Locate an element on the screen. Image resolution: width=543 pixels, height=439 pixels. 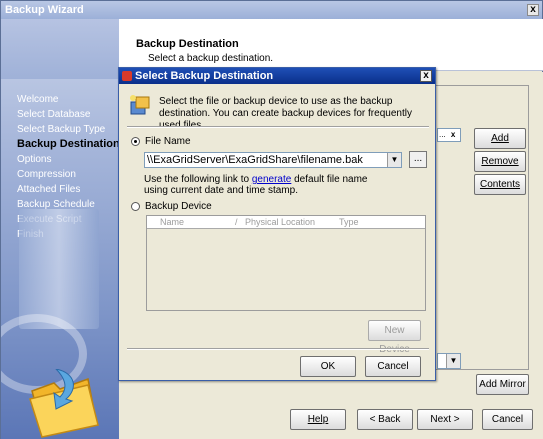
app-icon is located at coordinates (127, 76).